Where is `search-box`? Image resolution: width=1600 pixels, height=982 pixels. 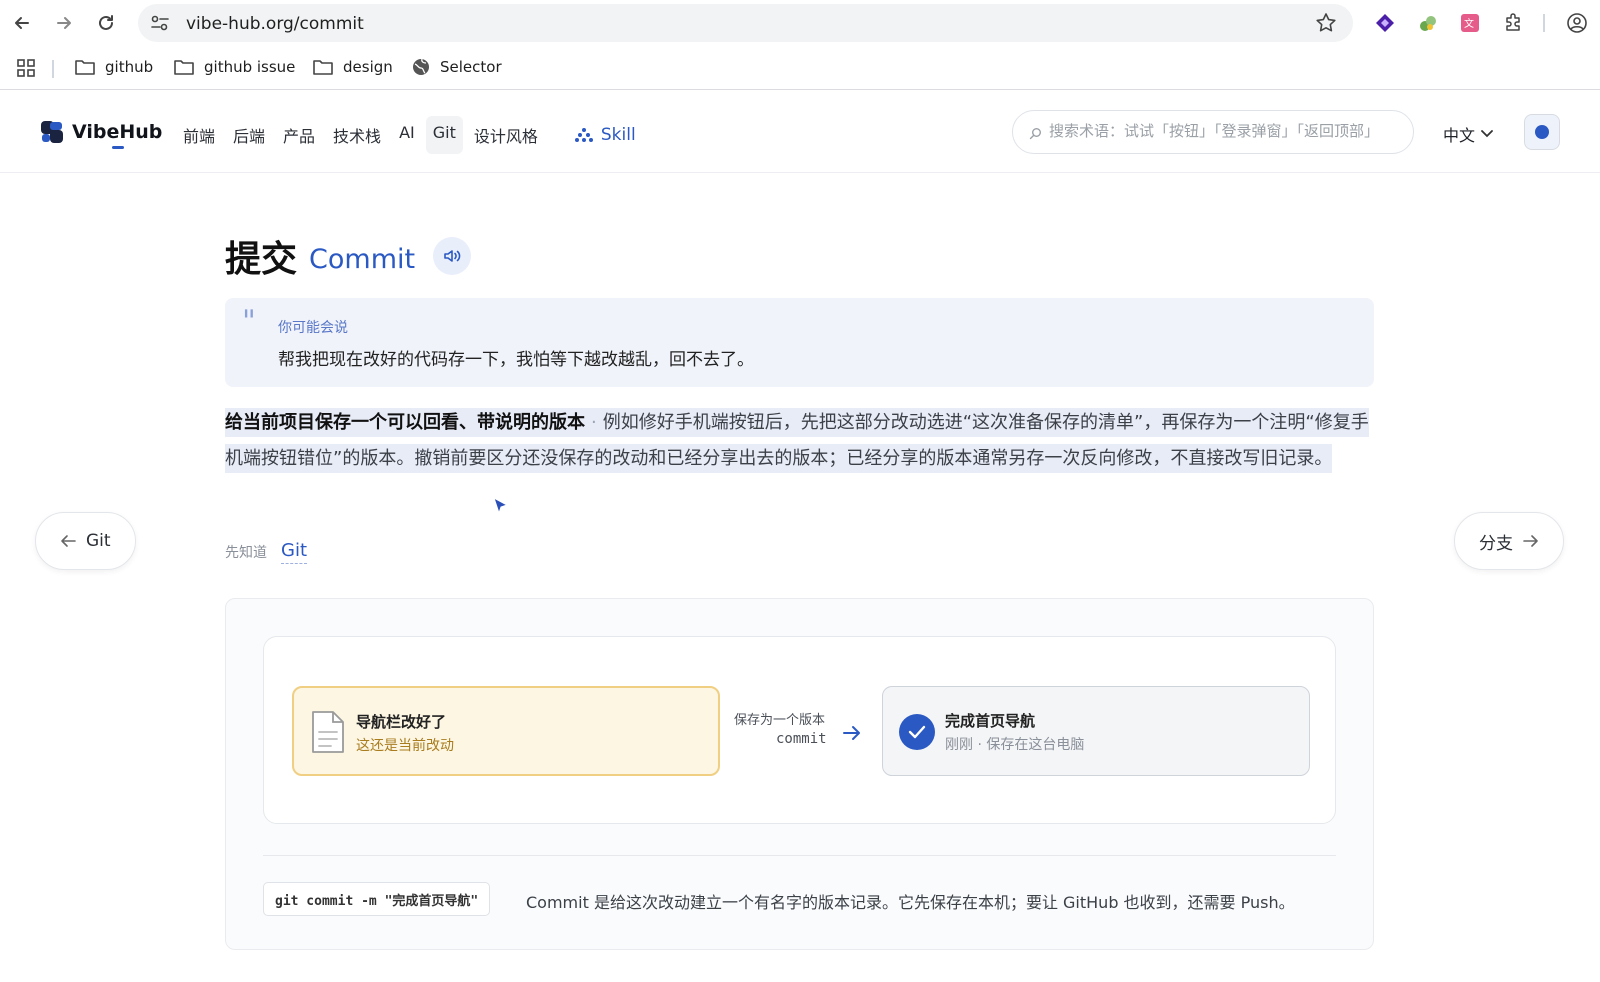 search-box is located at coordinates (1213, 132).